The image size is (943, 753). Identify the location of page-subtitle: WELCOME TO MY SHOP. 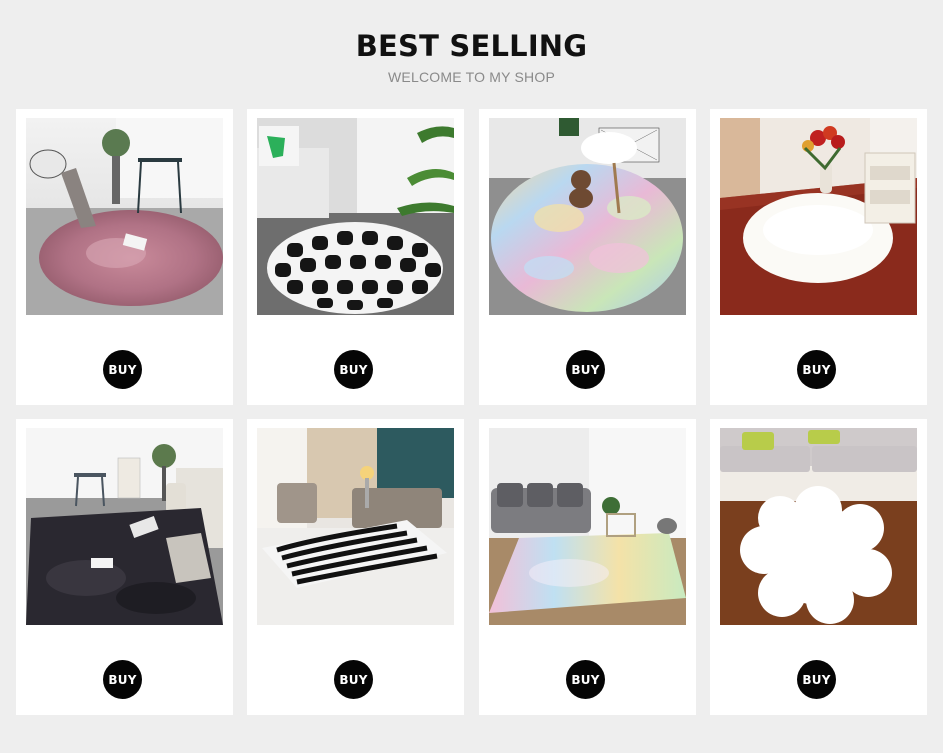
(471, 77).